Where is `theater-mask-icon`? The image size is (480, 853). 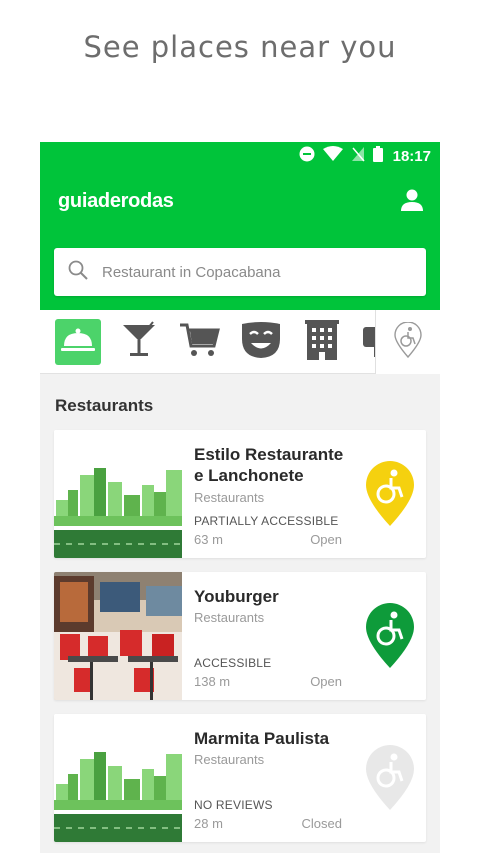 theater-mask-icon is located at coordinates (261, 342).